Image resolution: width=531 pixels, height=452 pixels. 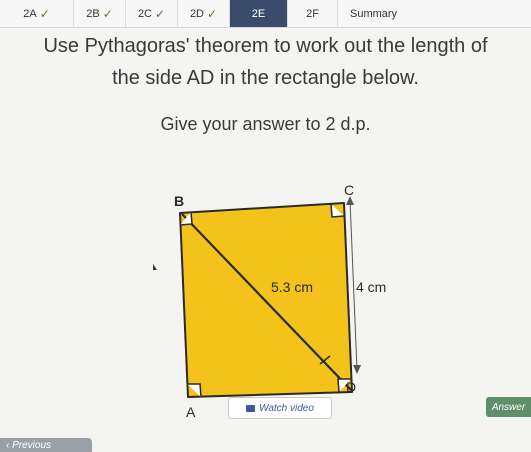 What do you see at coordinates (292, 287) in the screenshot?
I see `diagonal-length-label: 5.3 cm` at bounding box center [292, 287].